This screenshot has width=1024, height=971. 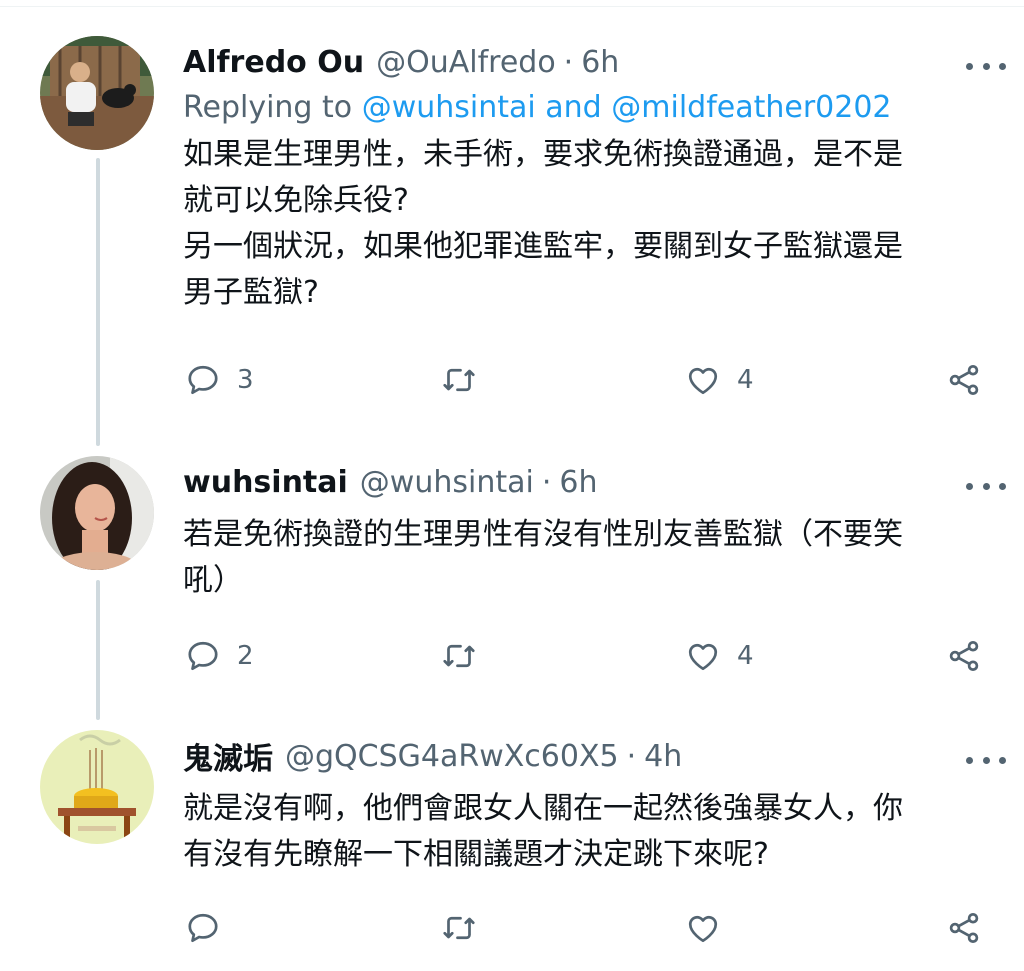 What do you see at coordinates (273, 62) in the screenshot?
I see `display-name: Alfredo Ou` at bounding box center [273, 62].